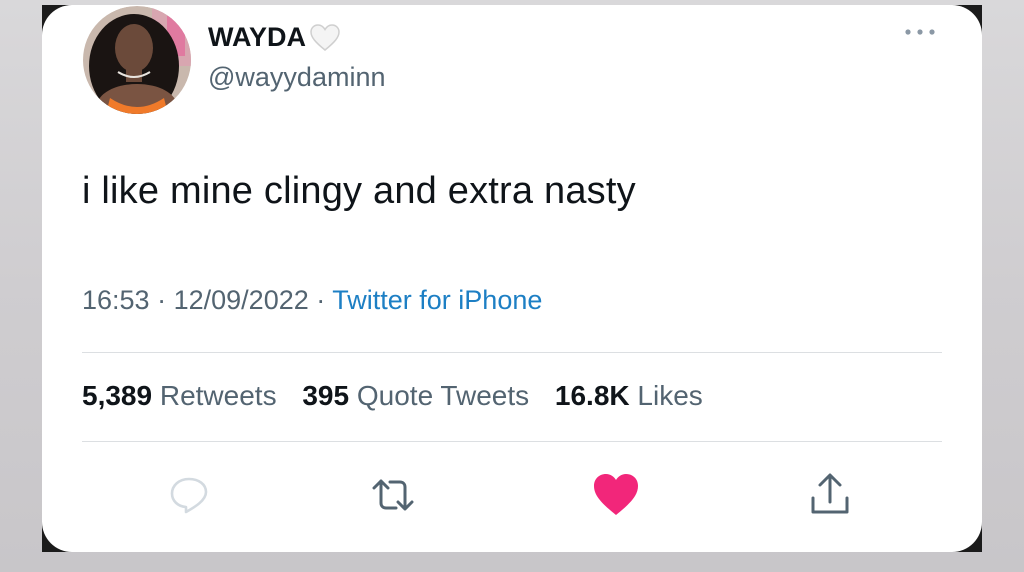 The image size is (1024, 572). I want to click on avatar-image, so click(137, 60).